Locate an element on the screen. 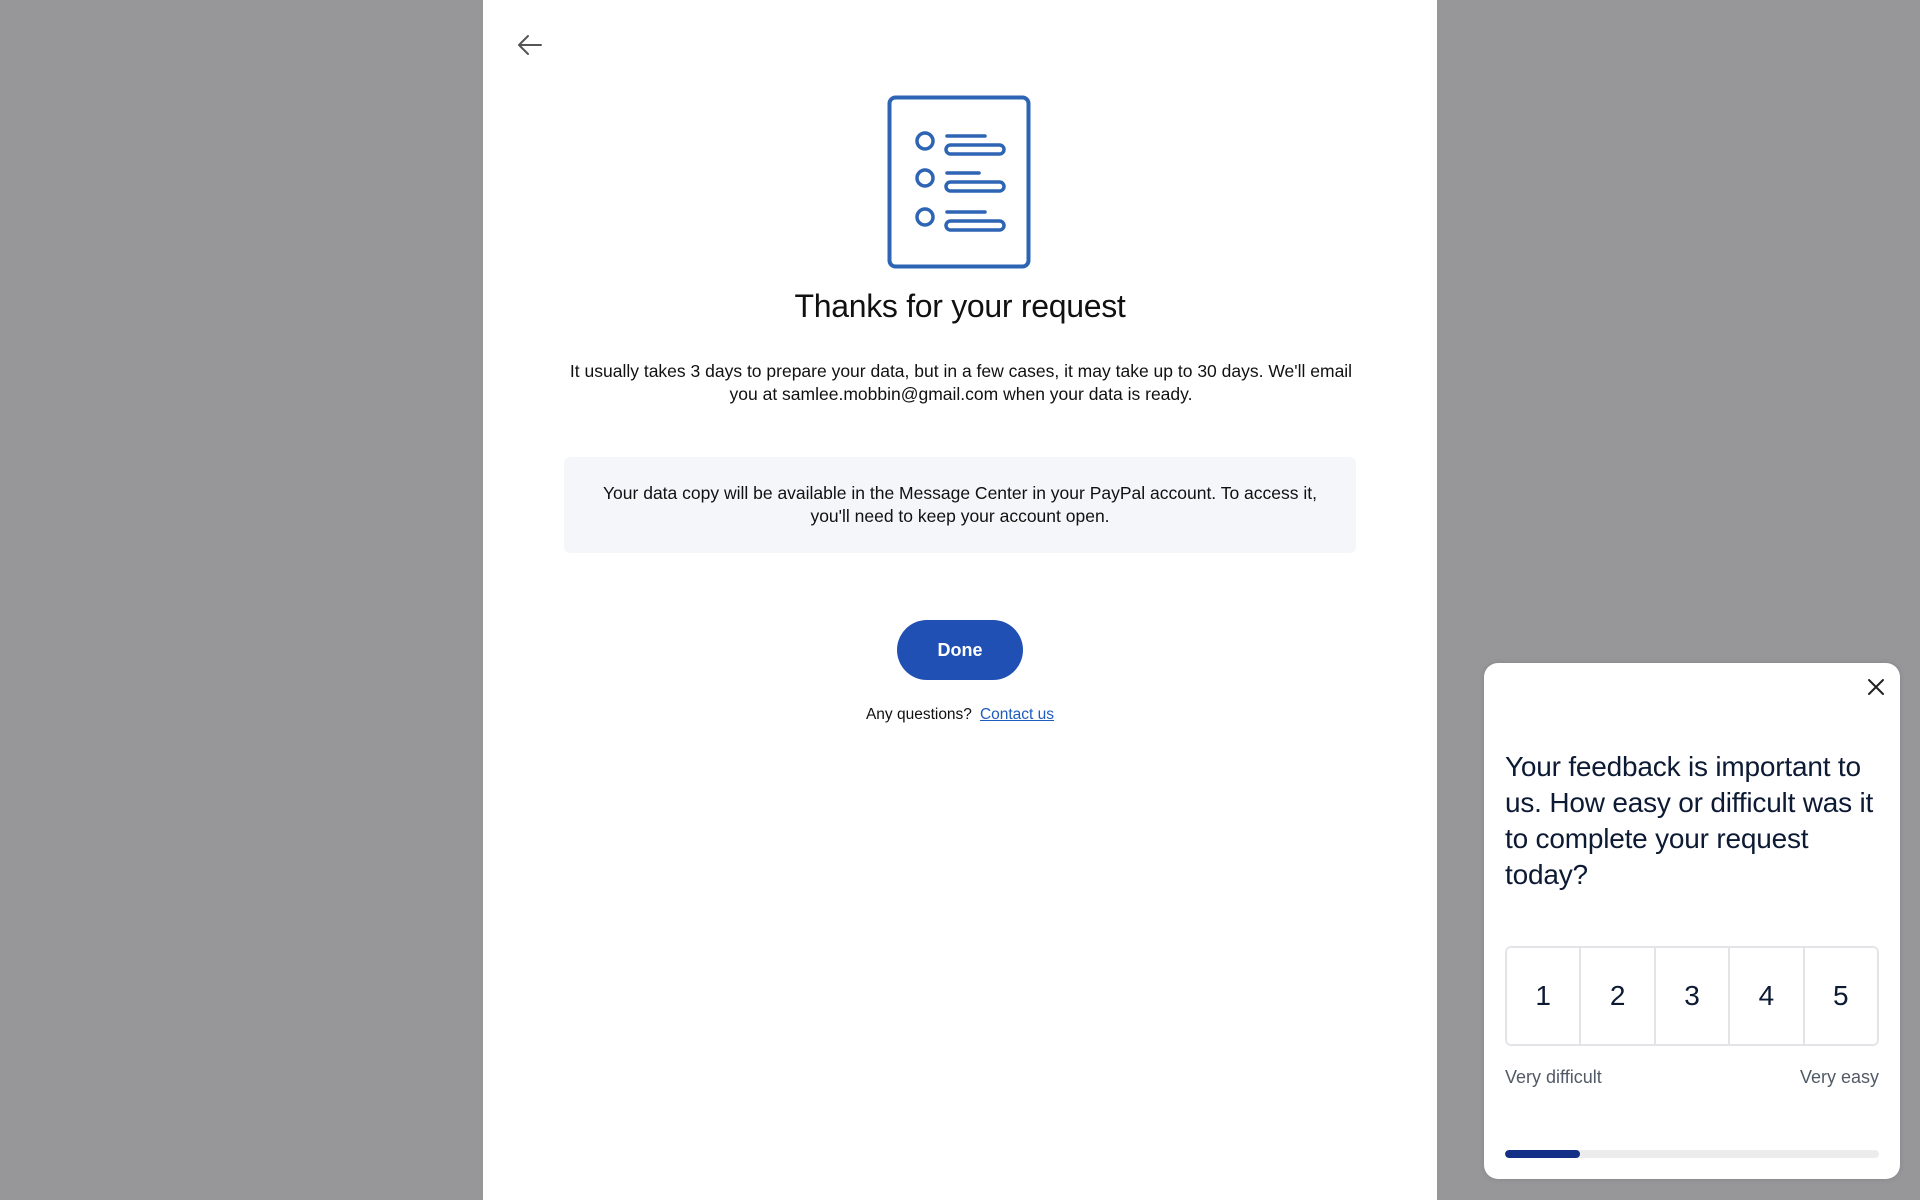  progress-bar is located at coordinates (1692, 1154).